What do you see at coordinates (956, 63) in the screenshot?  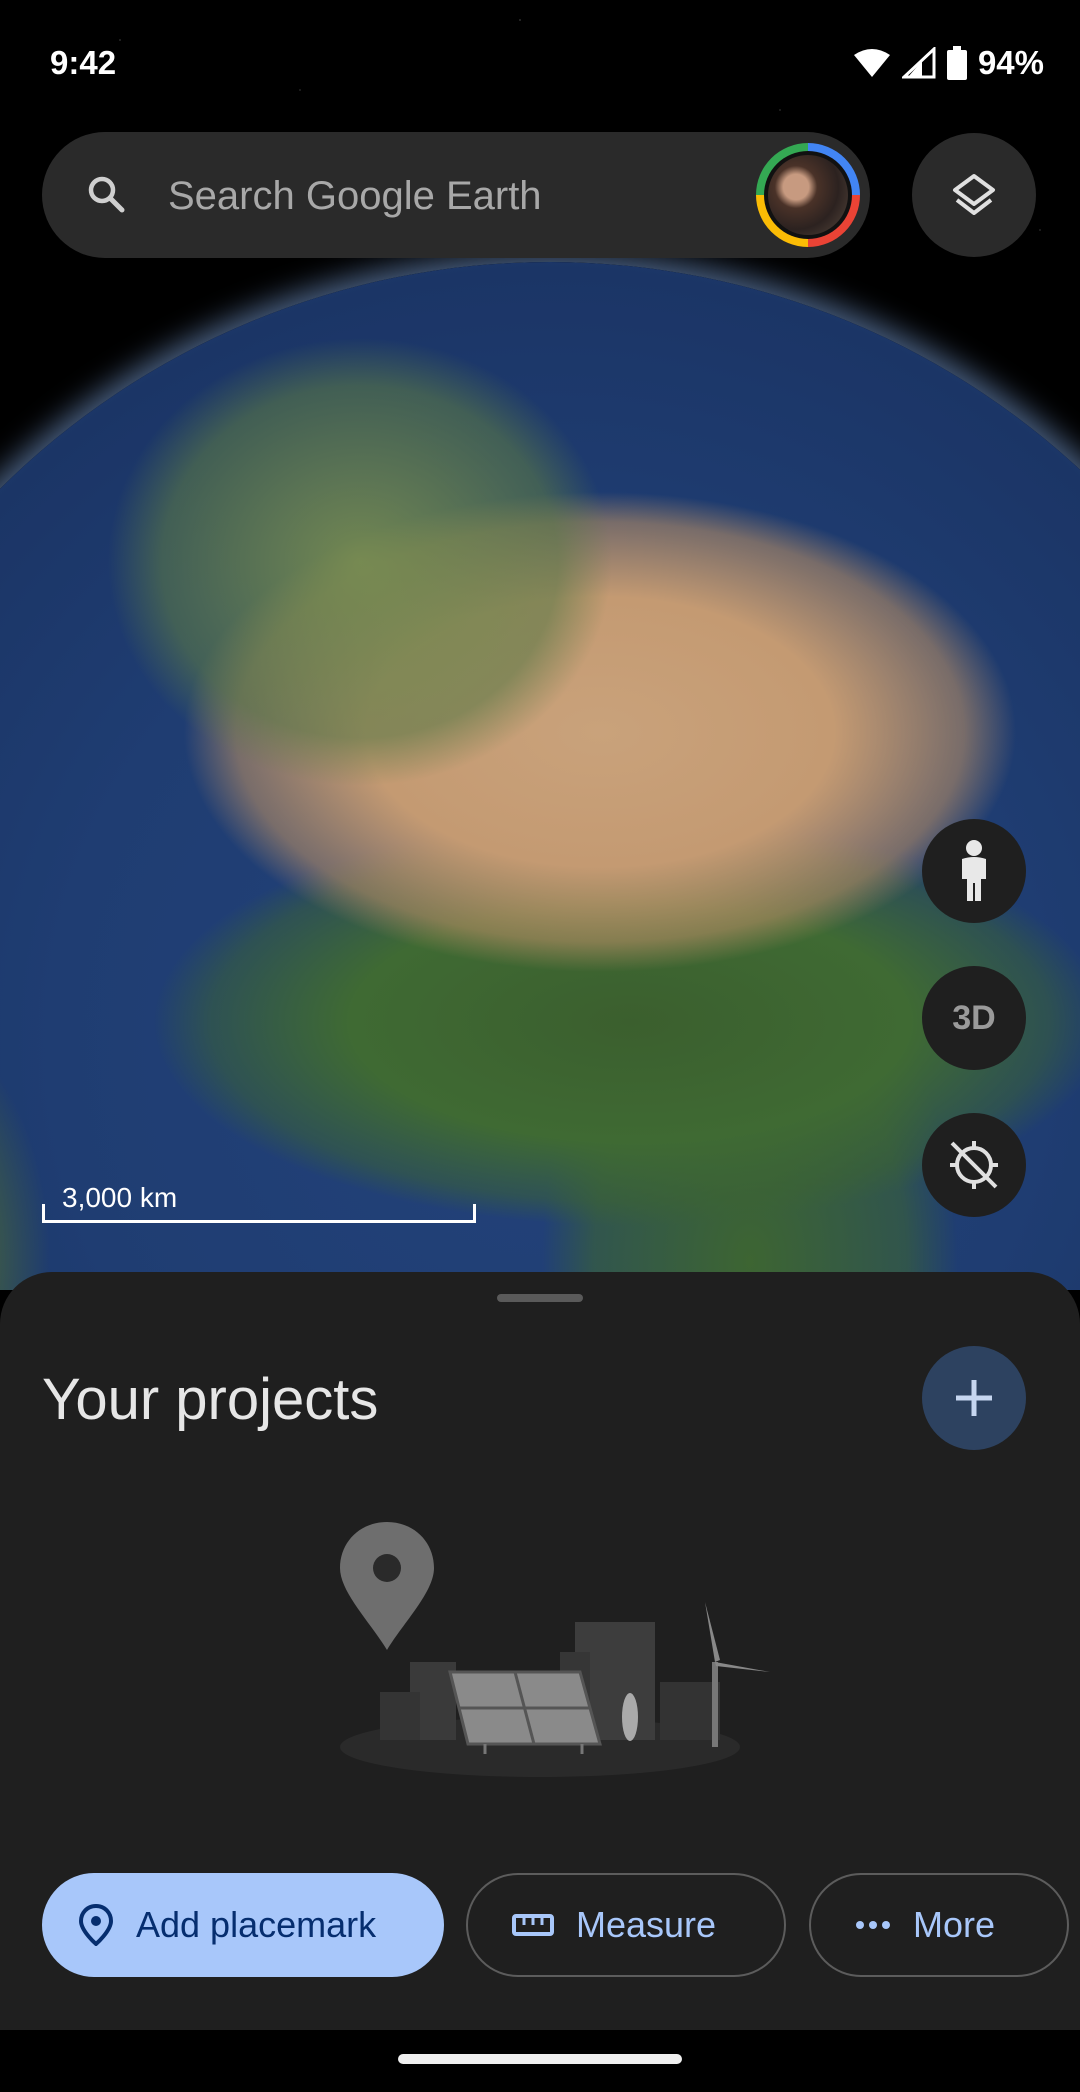 I see `battery-icon` at bounding box center [956, 63].